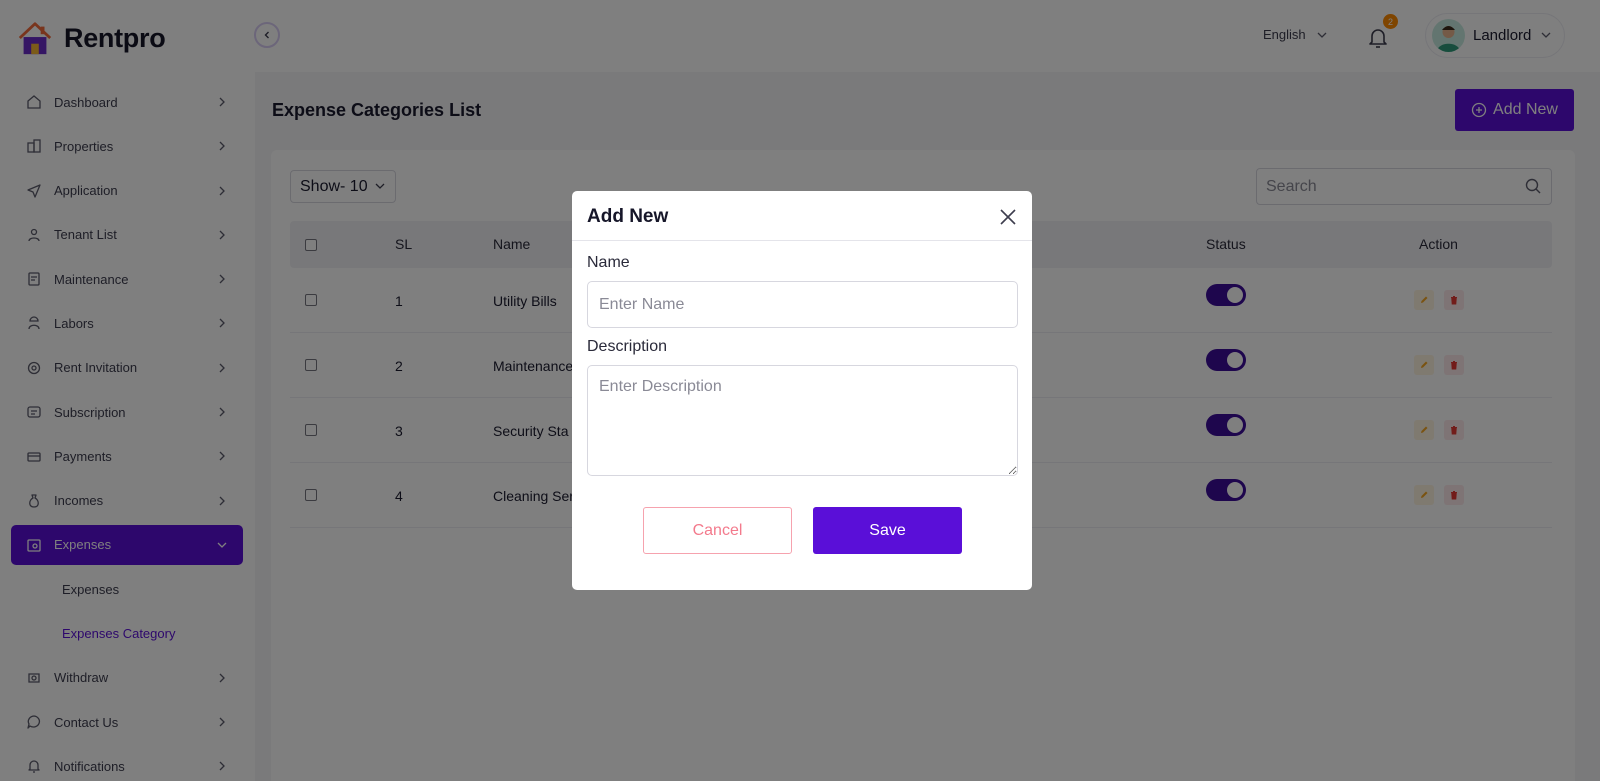  I want to click on save-button: Save, so click(887, 530).